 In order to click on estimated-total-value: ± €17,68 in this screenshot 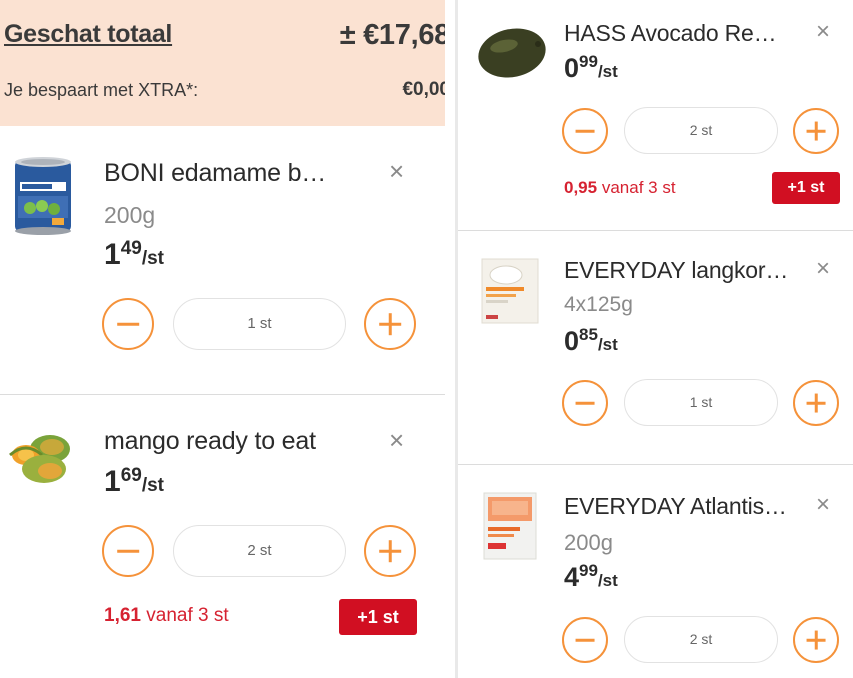, I will do `click(392, 35)`.